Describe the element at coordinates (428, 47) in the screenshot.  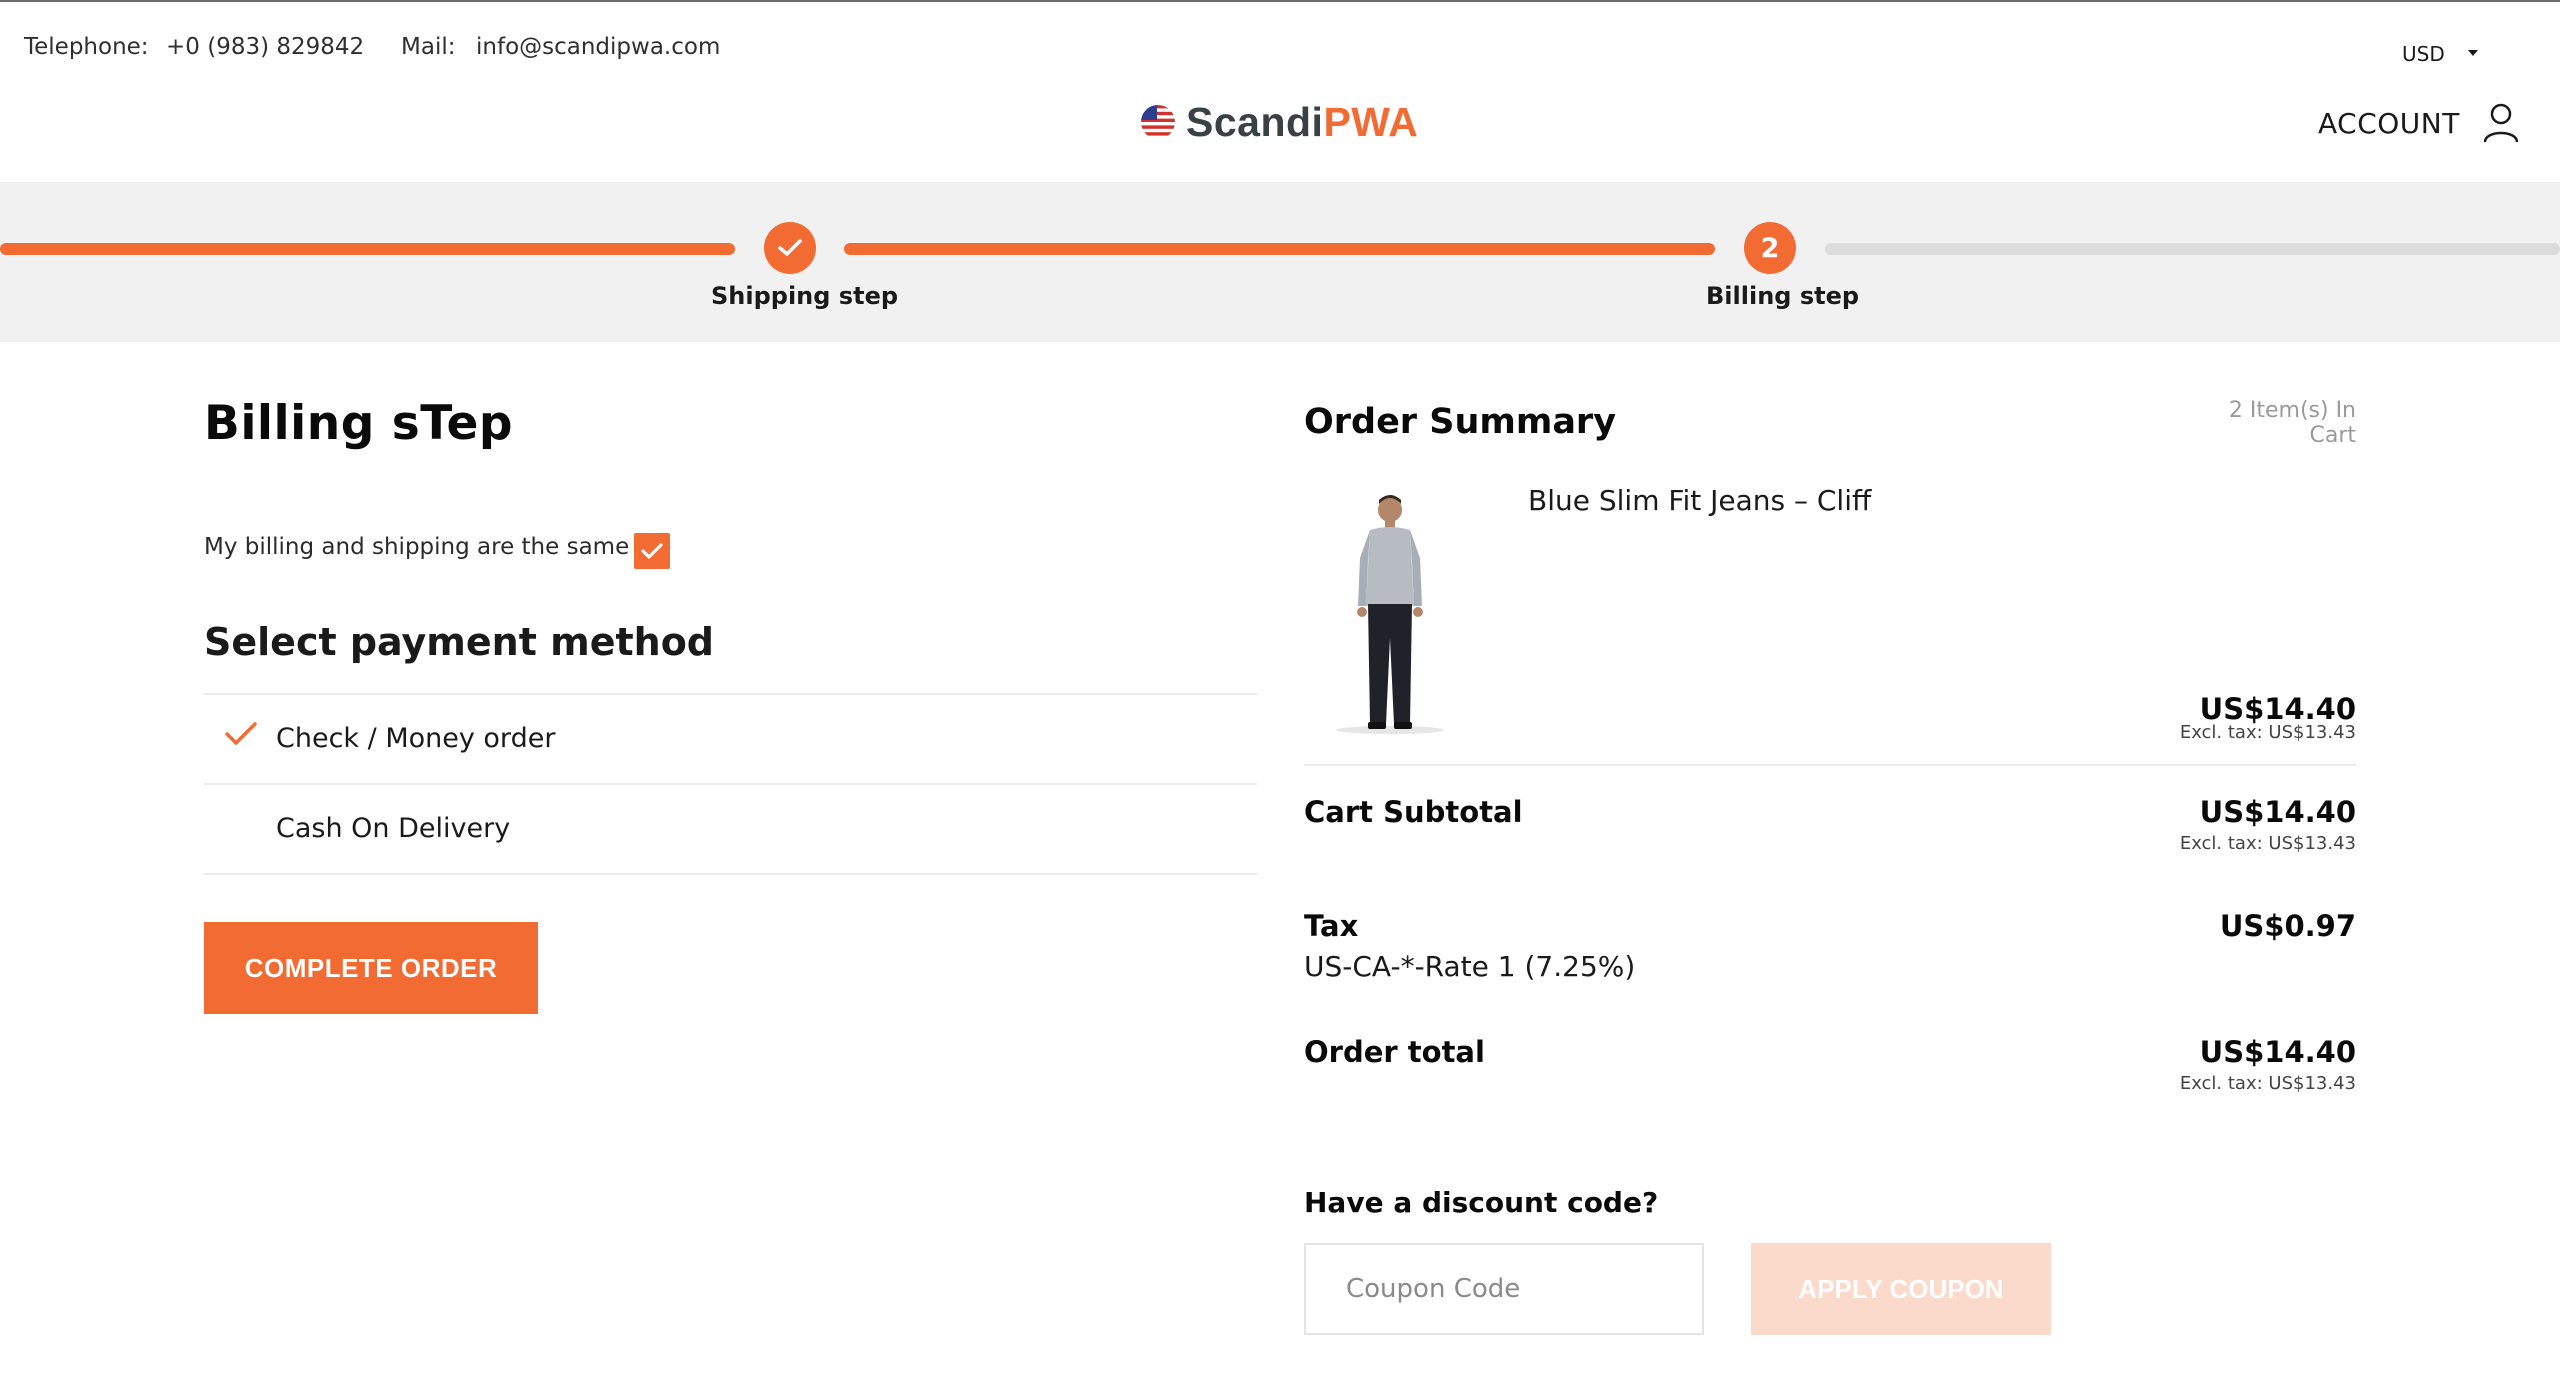
I see `mail-label: Mail:` at that location.